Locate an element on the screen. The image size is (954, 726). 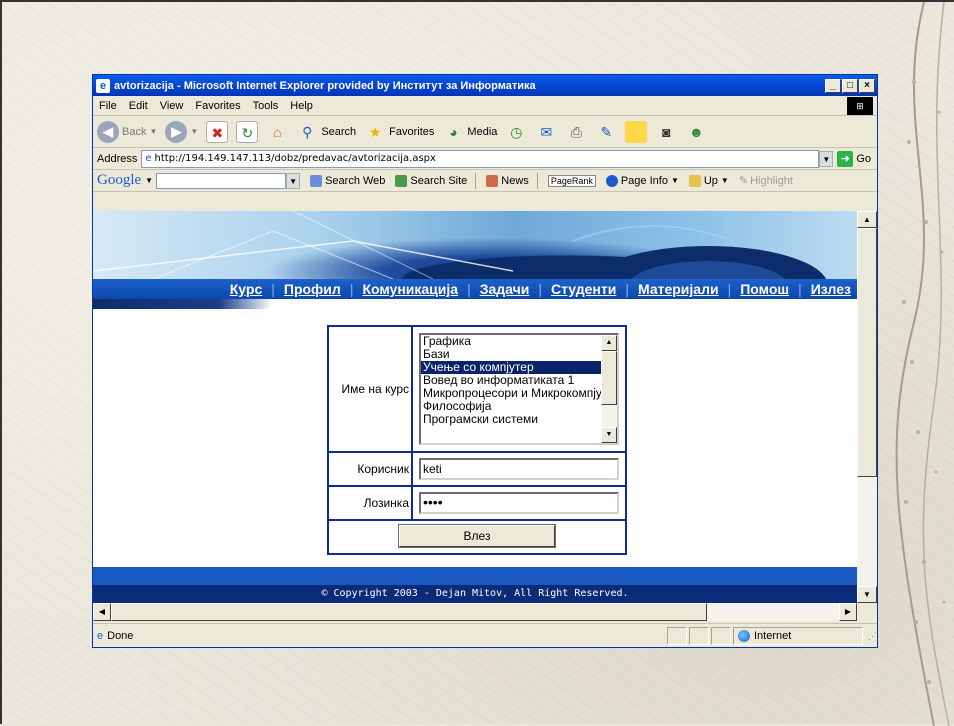
menu-file: File is located at coordinates (108, 106).